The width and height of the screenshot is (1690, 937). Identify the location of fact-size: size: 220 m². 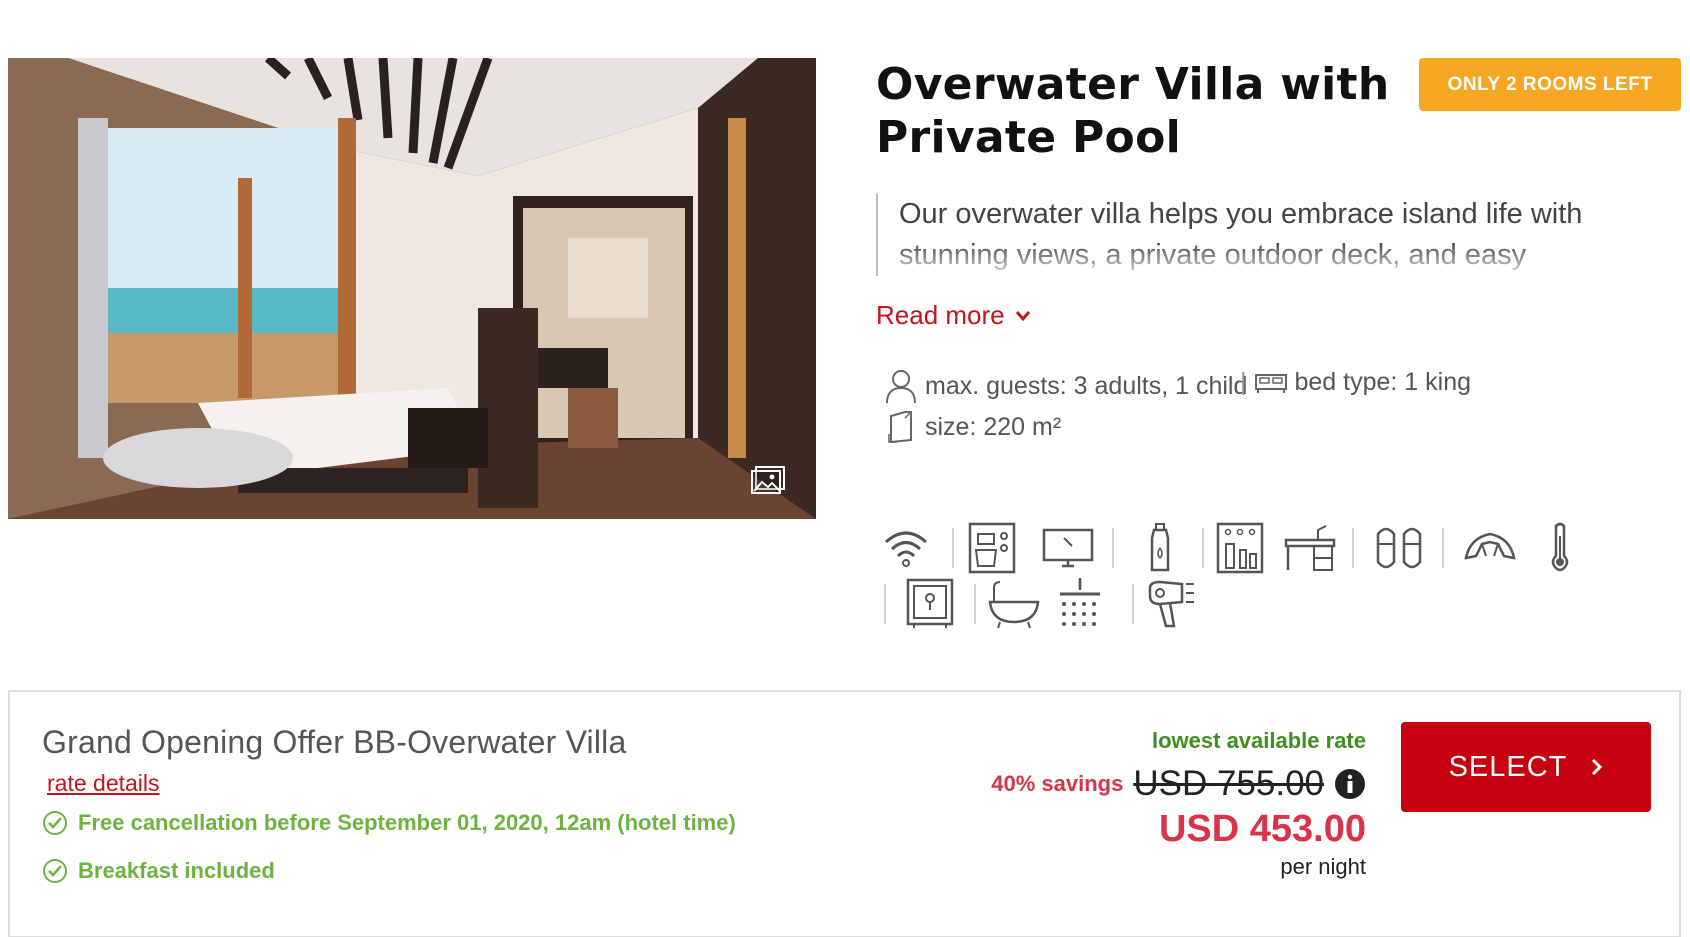
(973, 427).